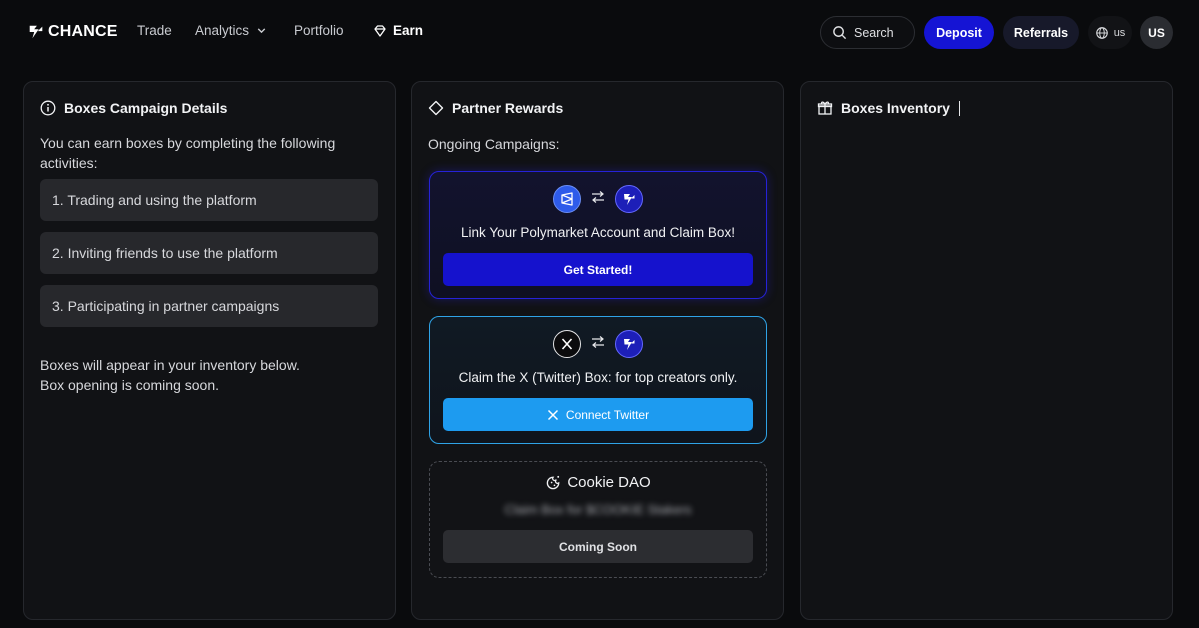 The width and height of the screenshot is (1199, 628). Describe the element at coordinates (609, 482) in the screenshot. I see `cookie-dao-name: Cookie DAO` at that location.